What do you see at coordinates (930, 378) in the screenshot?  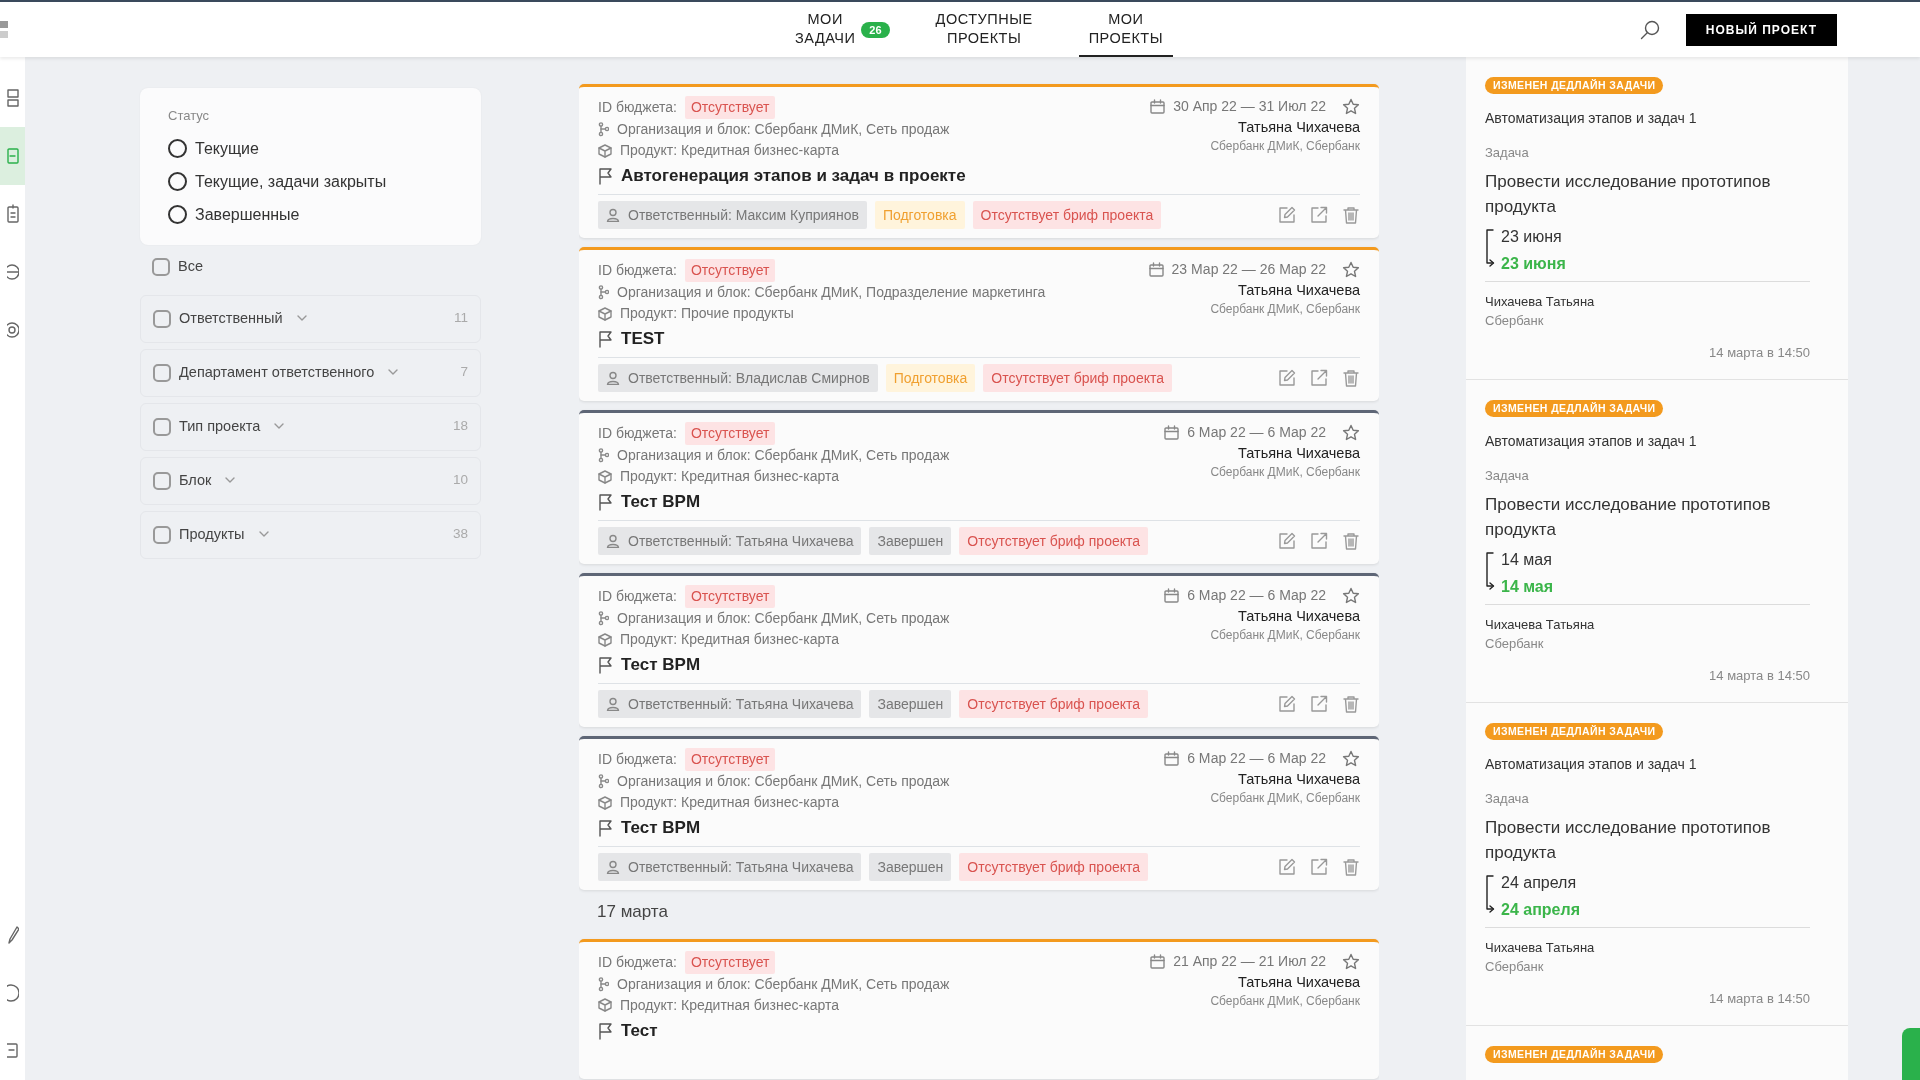 I see `stage-tag: Подготовка` at bounding box center [930, 378].